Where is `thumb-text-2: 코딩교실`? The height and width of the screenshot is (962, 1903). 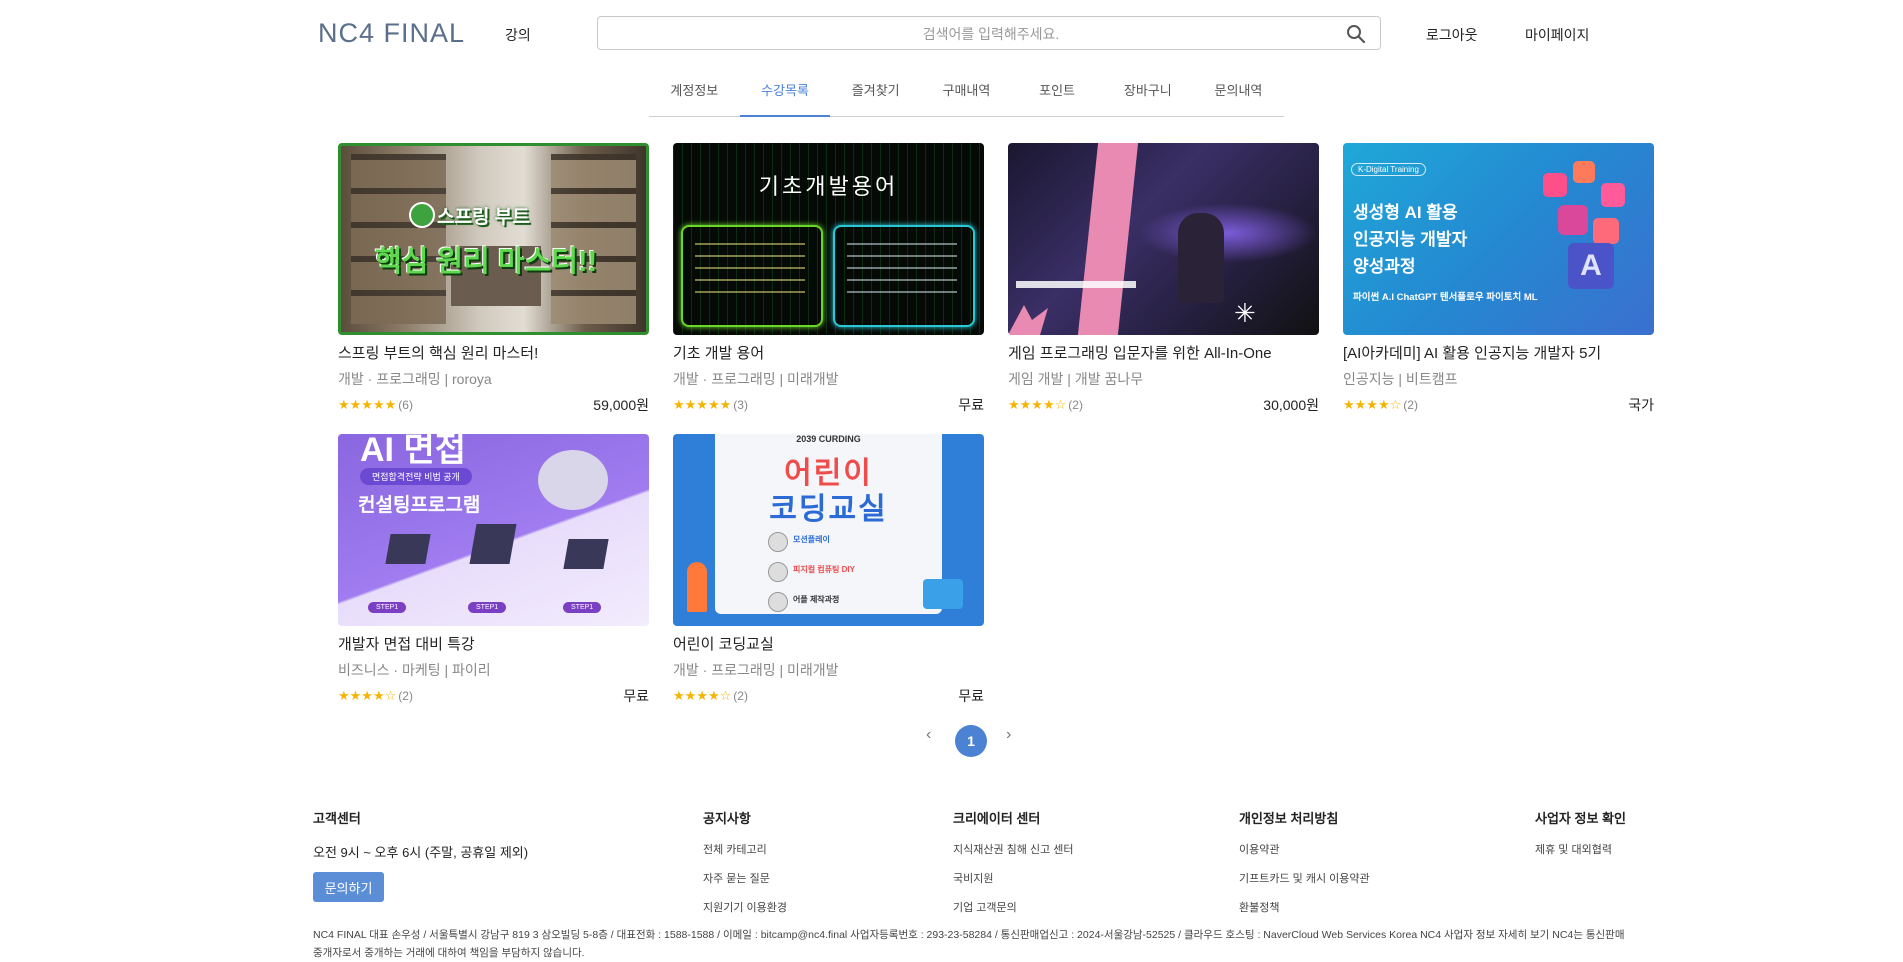
thumb-text-2: 코딩교실 is located at coordinates (828, 509).